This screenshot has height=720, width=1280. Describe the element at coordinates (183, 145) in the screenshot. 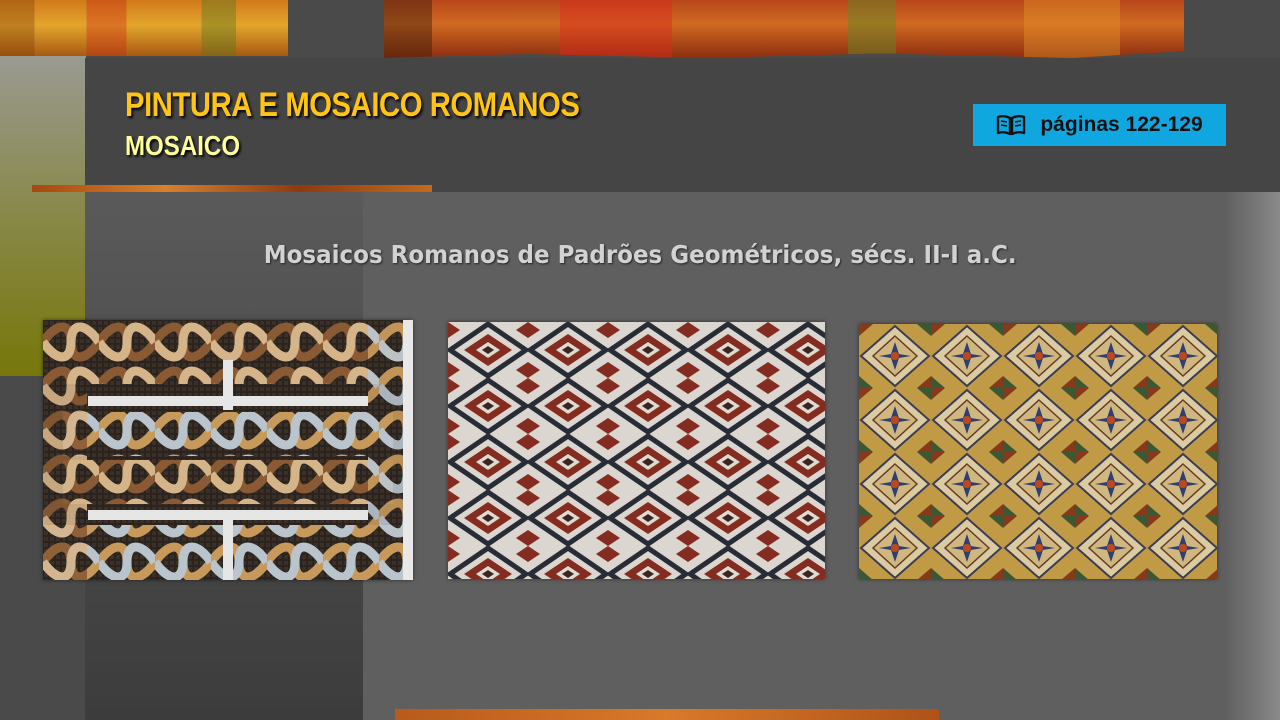

I see `slide-subtitle: MOSAICO` at that location.